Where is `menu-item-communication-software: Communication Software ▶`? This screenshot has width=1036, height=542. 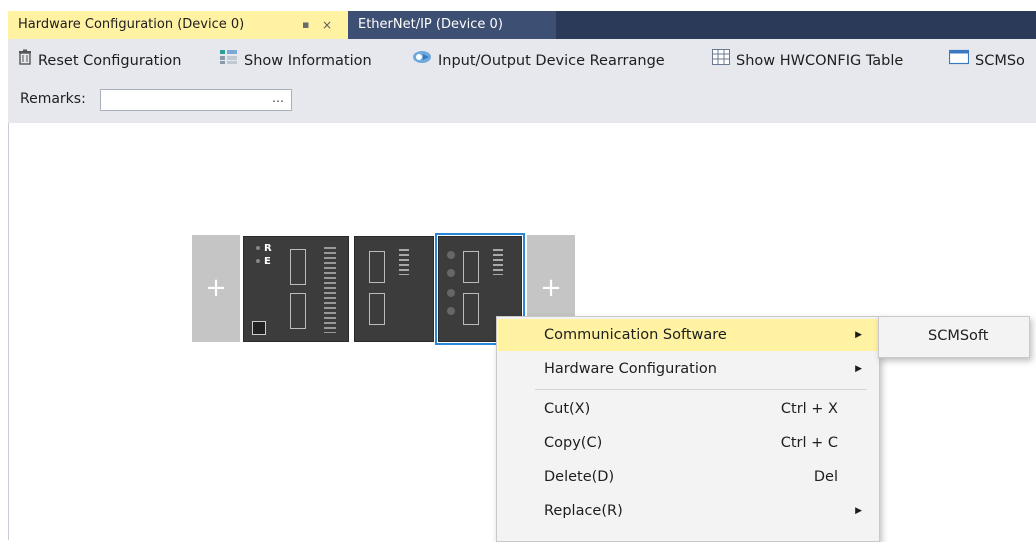
menu-item-communication-software: Communication Software ▶ is located at coordinates (688, 335).